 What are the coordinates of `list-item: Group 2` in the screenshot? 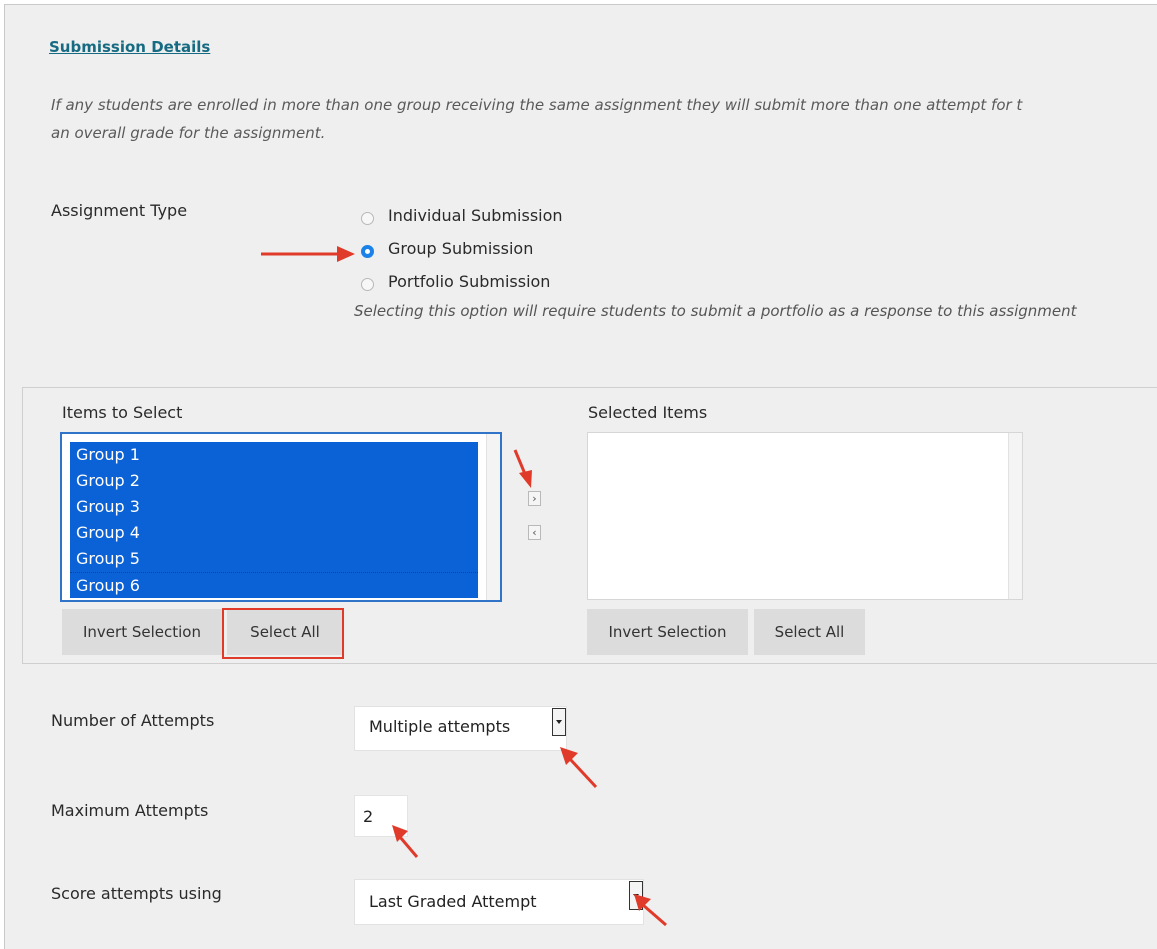 It's located at (274, 481).